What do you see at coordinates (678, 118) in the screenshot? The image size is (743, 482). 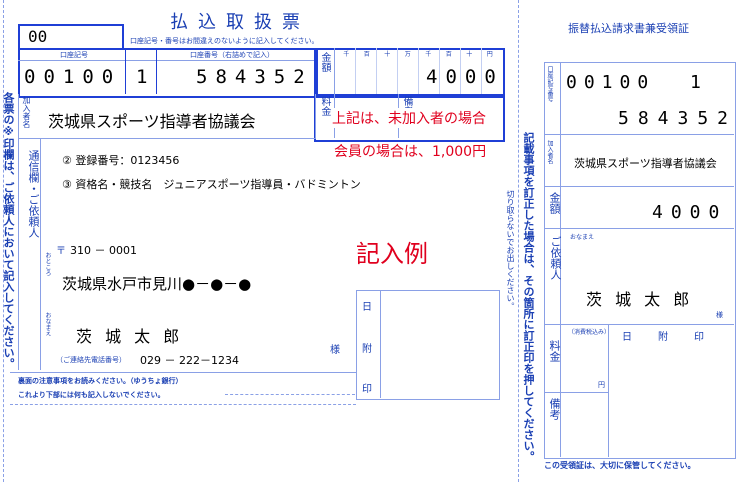 I see `receipt-account-number: 584352` at bounding box center [678, 118].